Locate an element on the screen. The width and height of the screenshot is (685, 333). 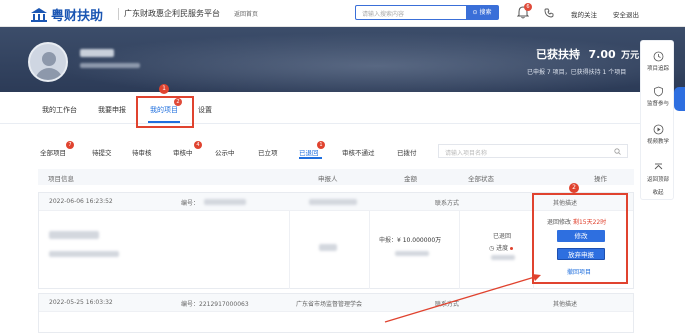
badge-returned: 1 is located at coordinates (321, 145).